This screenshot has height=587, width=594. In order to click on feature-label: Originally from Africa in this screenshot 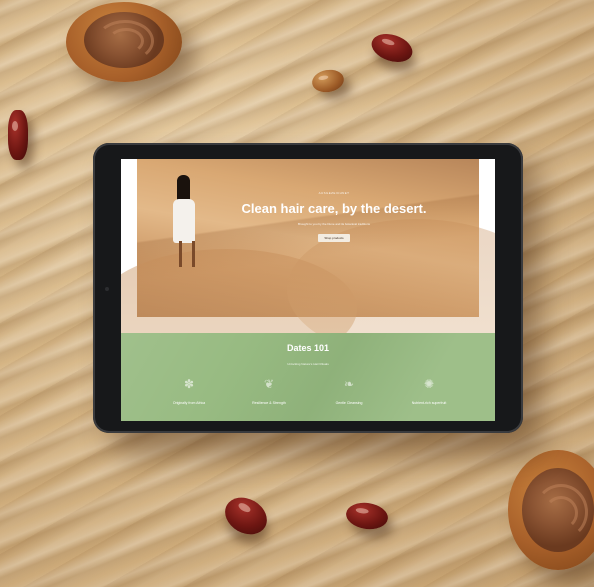, I will do `click(189, 403)`.